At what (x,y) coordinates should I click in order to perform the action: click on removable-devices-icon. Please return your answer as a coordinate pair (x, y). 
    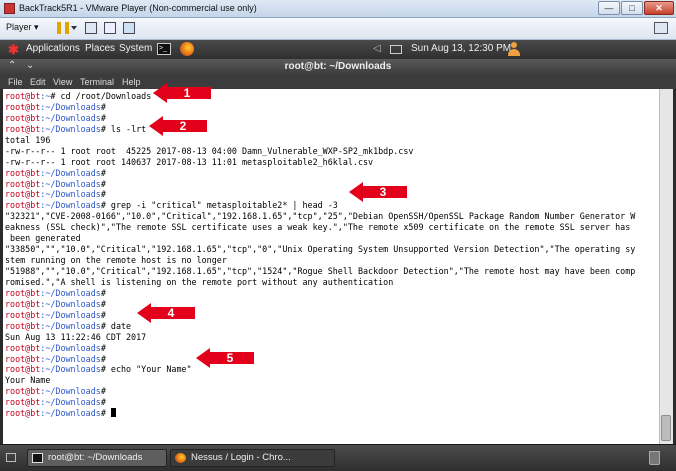
    Looking at the image, I should click on (110, 28).